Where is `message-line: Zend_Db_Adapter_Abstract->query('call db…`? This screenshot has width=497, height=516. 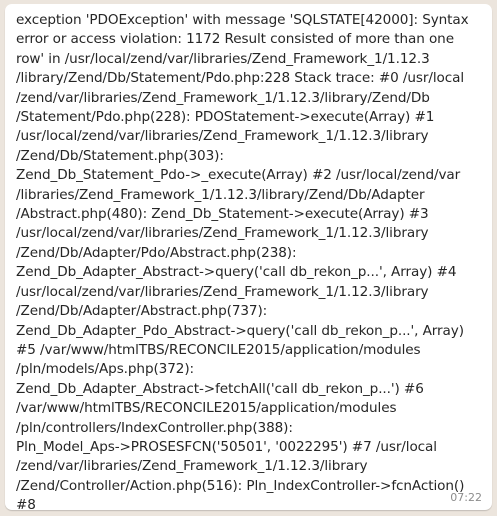 message-line: Zend_Db_Adapter_Abstract->query('call db… is located at coordinates (236, 272).